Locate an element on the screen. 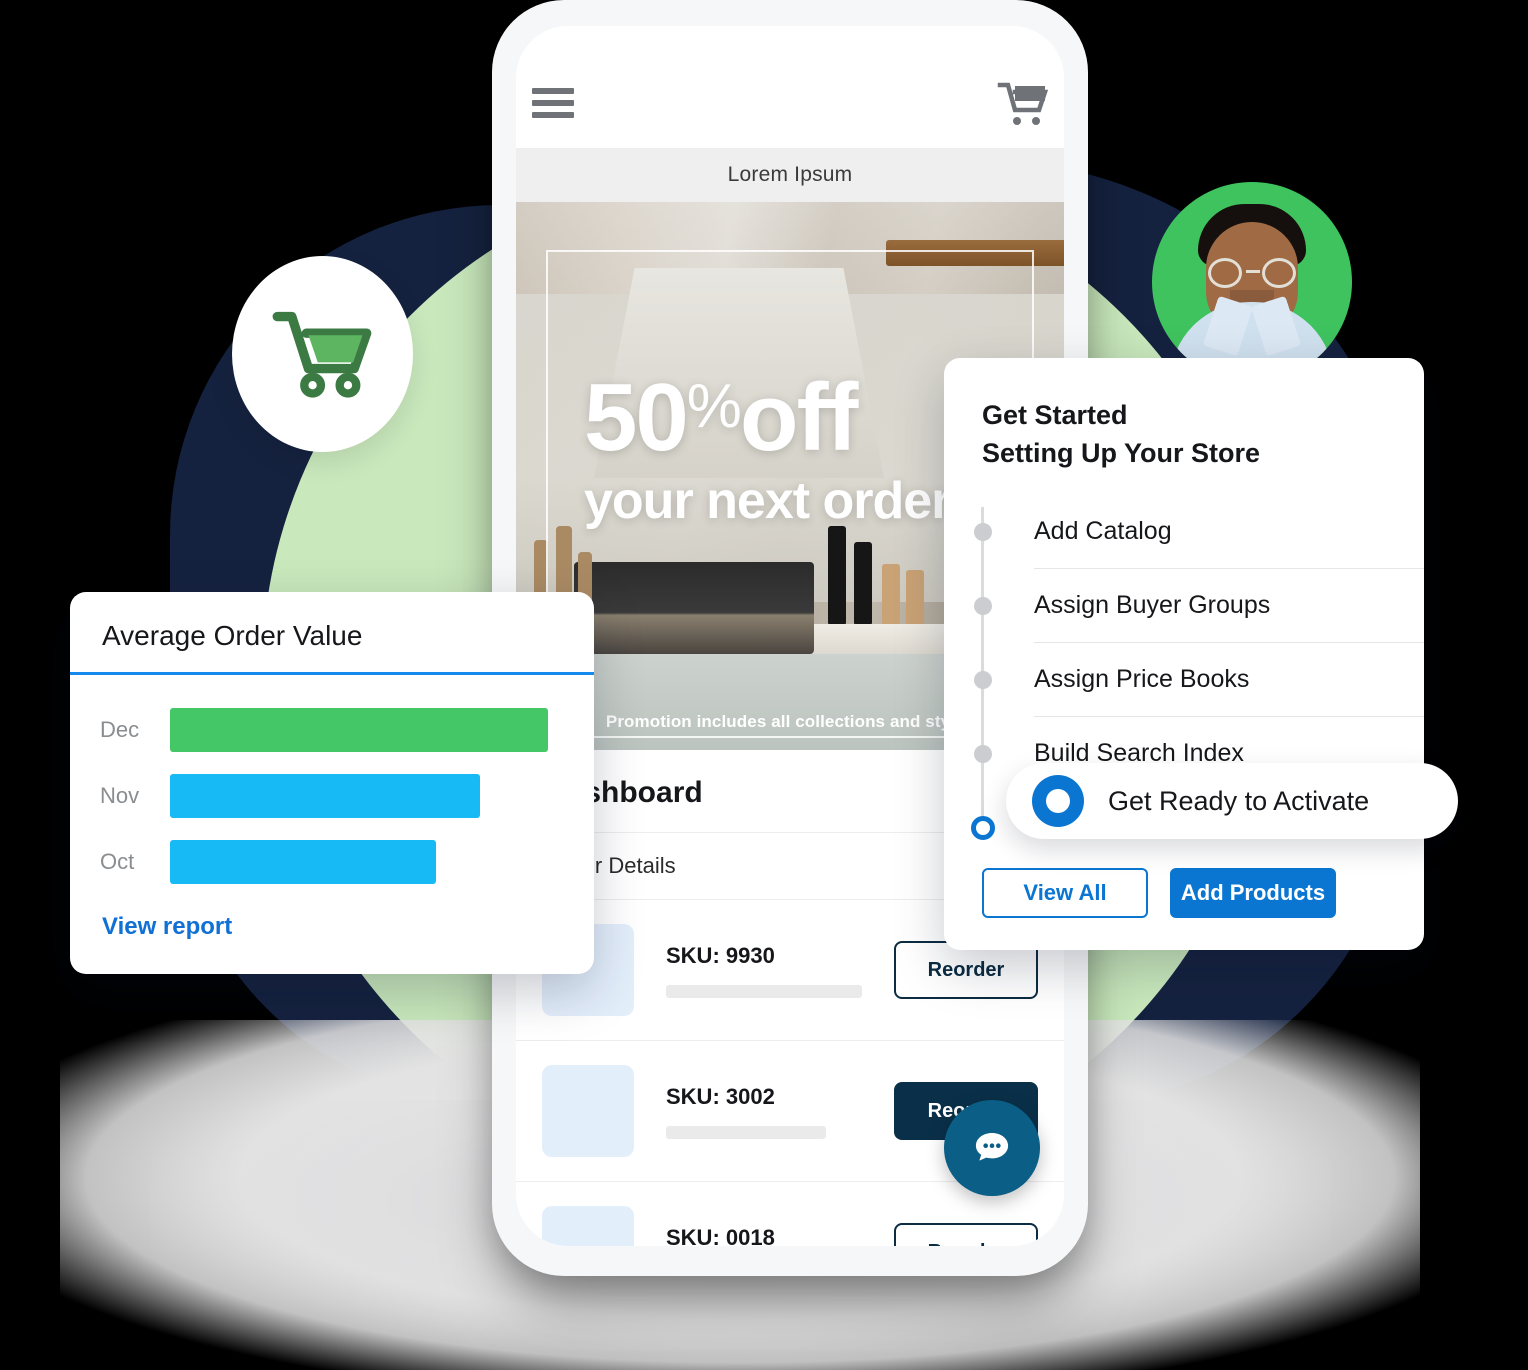  hero-off-word: off is located at coordinates (799, 417).